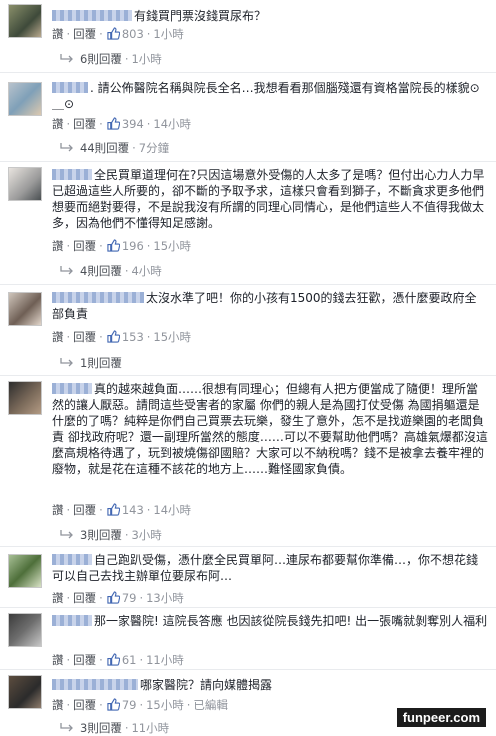  Describe the element at coordinates (133, 337) in the screenshot. I see `like-count: 153` at that location.